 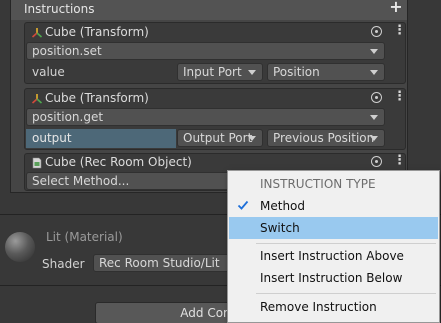 What do you see at coordinates (48, 72) in the screenshot?
I see `param-label: value` at bounding box center [48, 72].